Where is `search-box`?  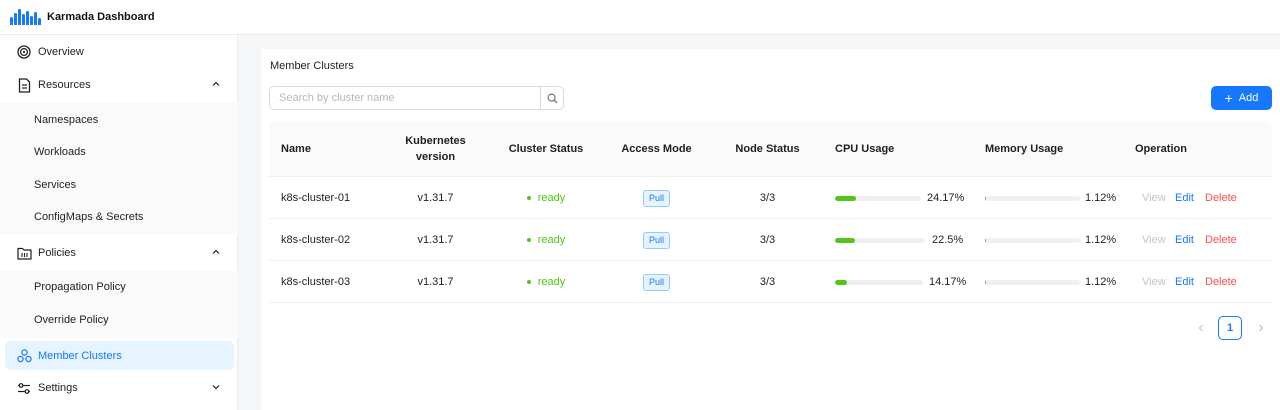 search-box is located at coordinates (416, 98).